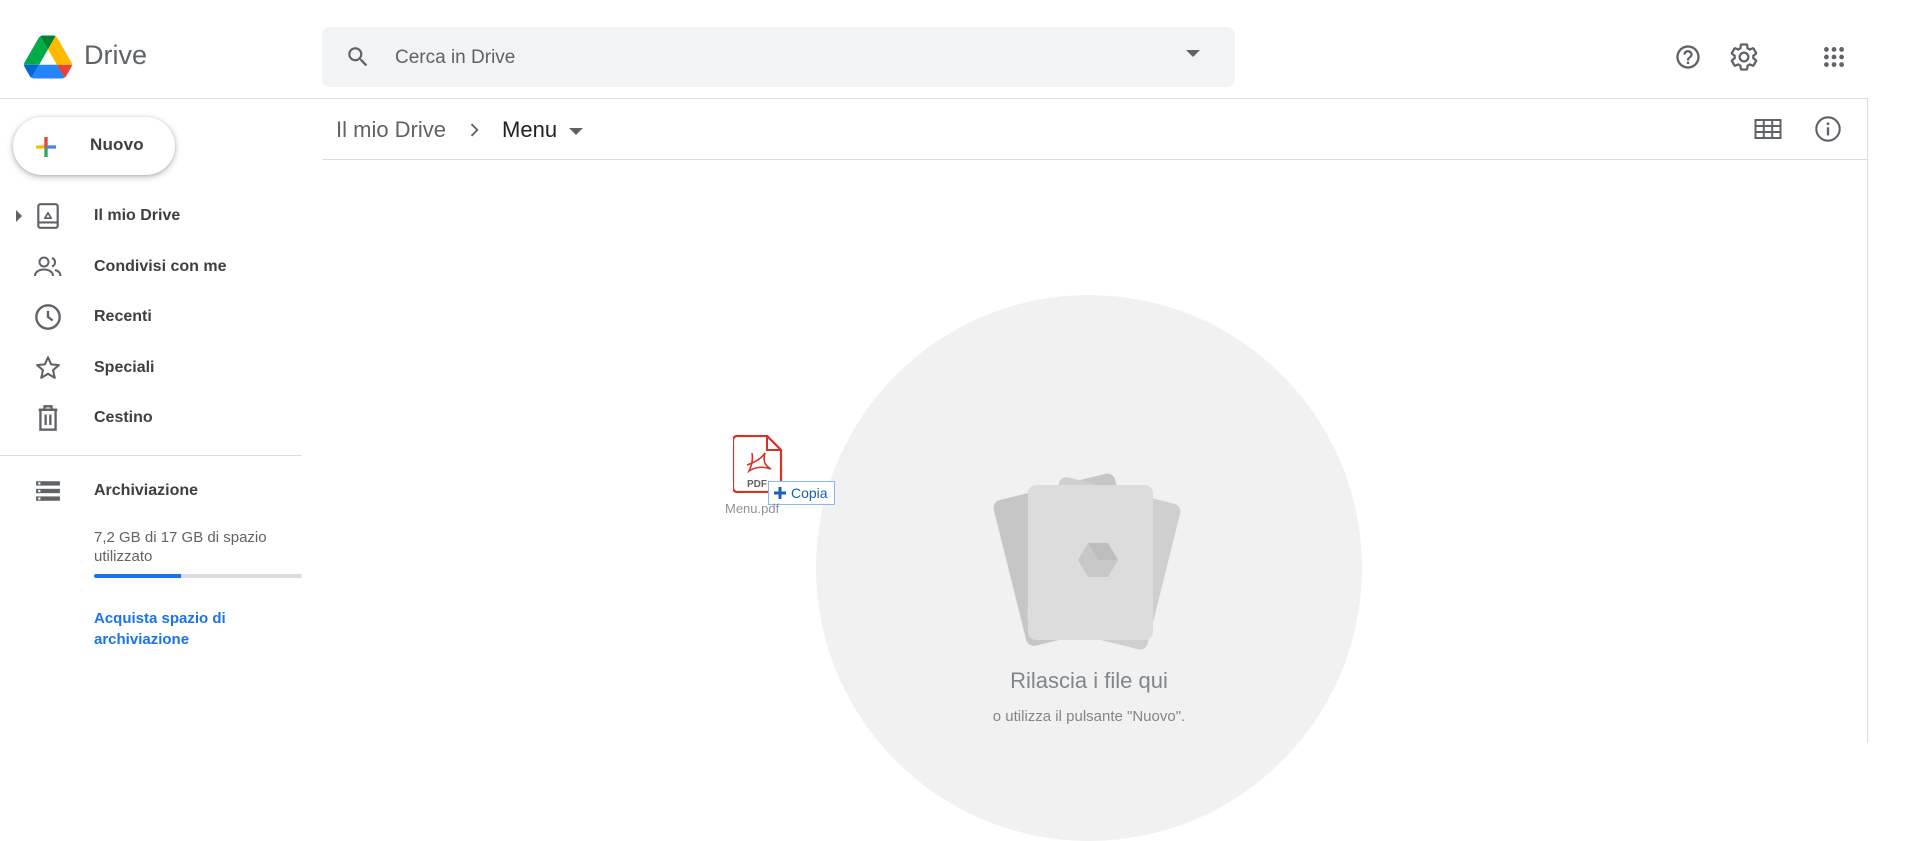  I want to click on storage-icon, so click(48, 491).